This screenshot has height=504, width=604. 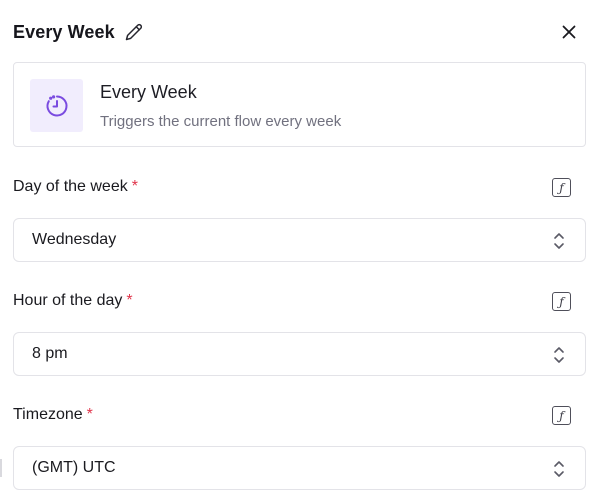 What do you see at coordinates (299, 354) in the screenshot?
I see `hour-of-day-select: 8 pm` at bounding box center [299, 354].